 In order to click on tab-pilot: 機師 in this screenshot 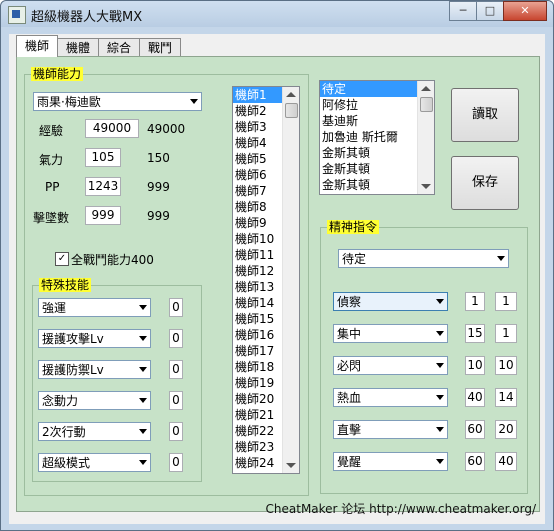, I will do `click(37, 46)`.